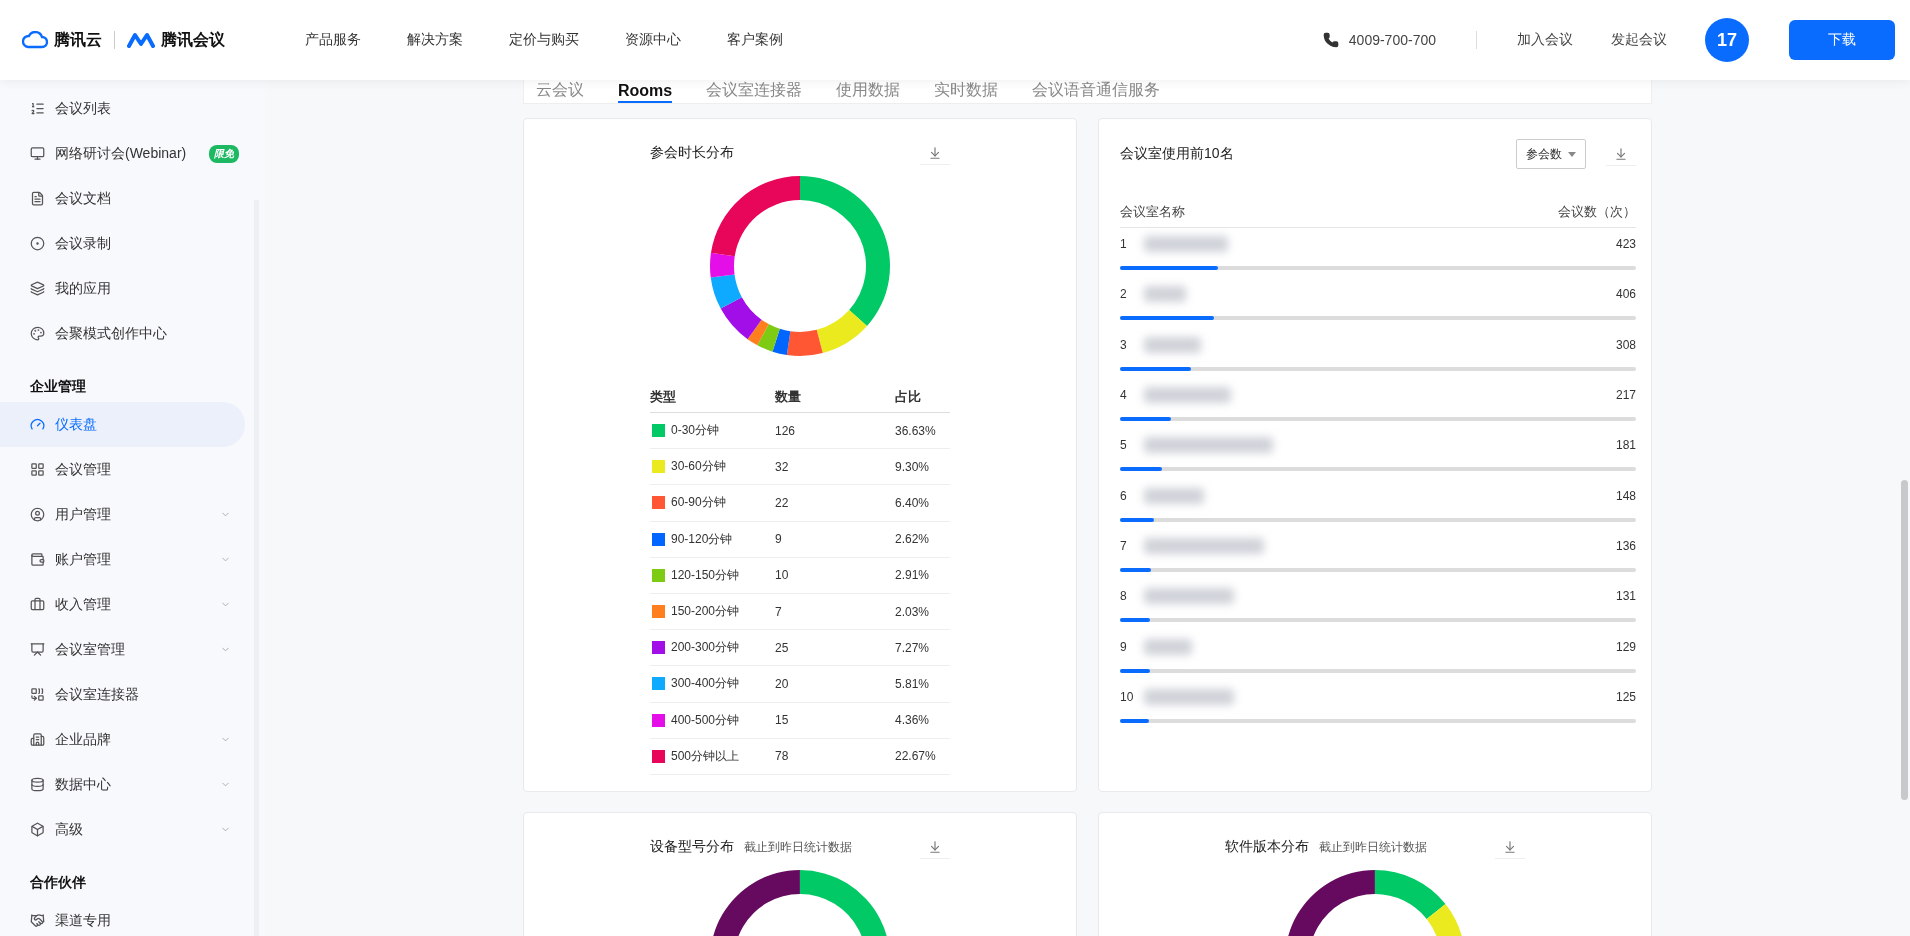  What do you see at coordinates (122, 424) in the screenshot?
I see `sidebar-item: 仪表盘` at bounding box center [122, 424].